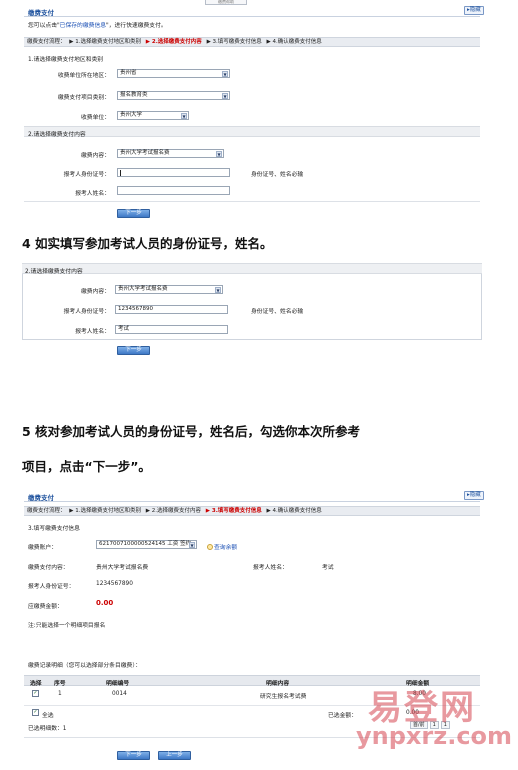 This screenshot has height=770, width=518. What do you see at coordinates (48, 716) in the screenshot?
I see `select-all-label: 全选` at bounding box center [48, 716].